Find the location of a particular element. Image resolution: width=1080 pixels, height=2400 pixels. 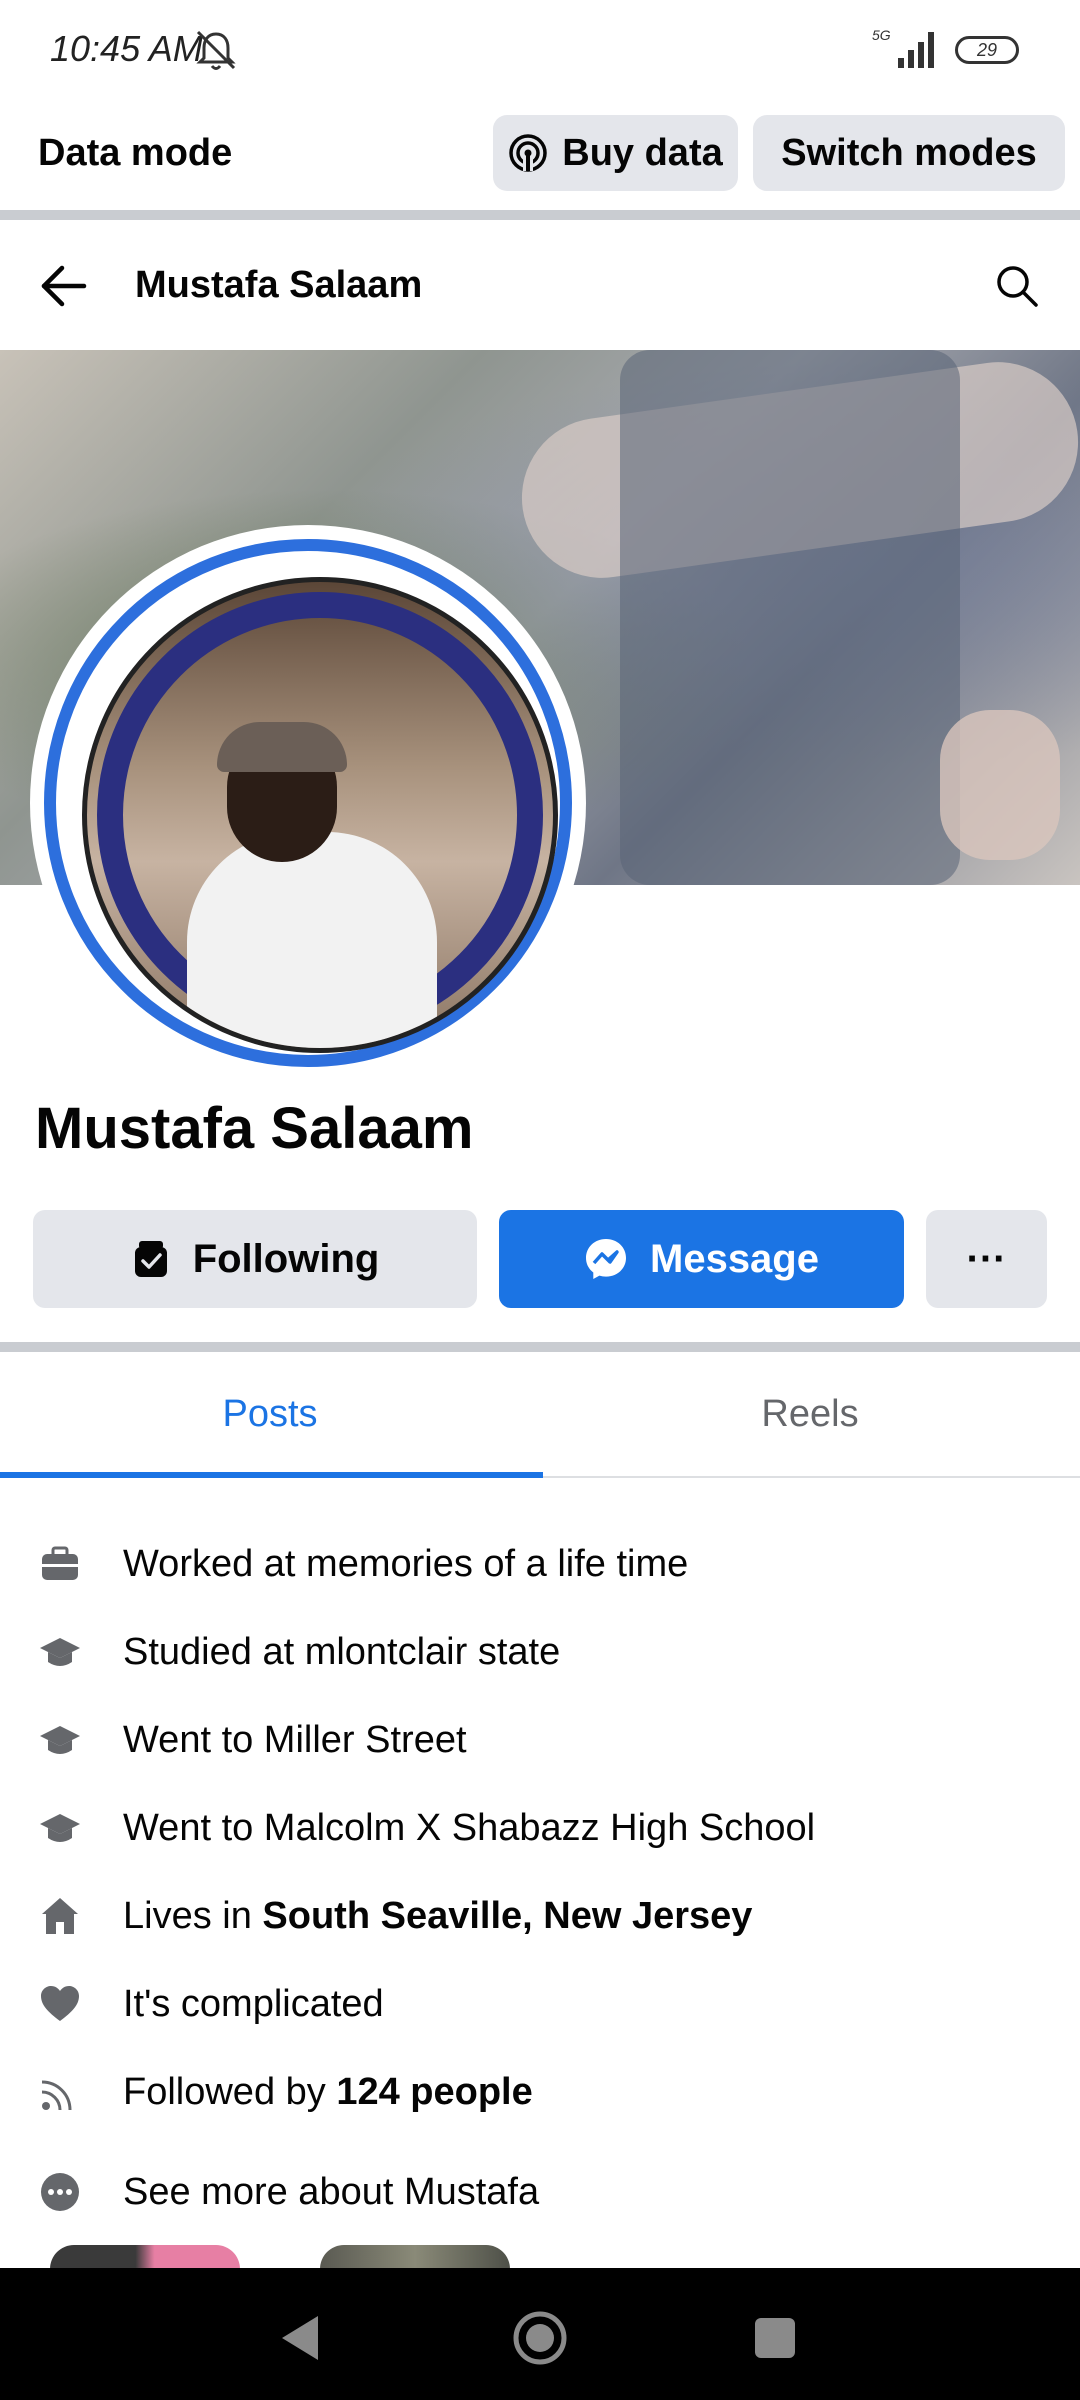

profile-name: Mustafa Salaam is located at coordinates (254, 1128).